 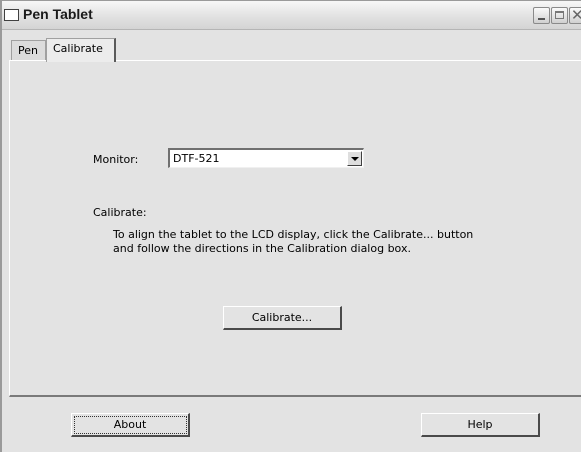 What do you see at coordinates (541, 15) in the screenshot?
I see `minimize-button` at bounding box center [541, 15].